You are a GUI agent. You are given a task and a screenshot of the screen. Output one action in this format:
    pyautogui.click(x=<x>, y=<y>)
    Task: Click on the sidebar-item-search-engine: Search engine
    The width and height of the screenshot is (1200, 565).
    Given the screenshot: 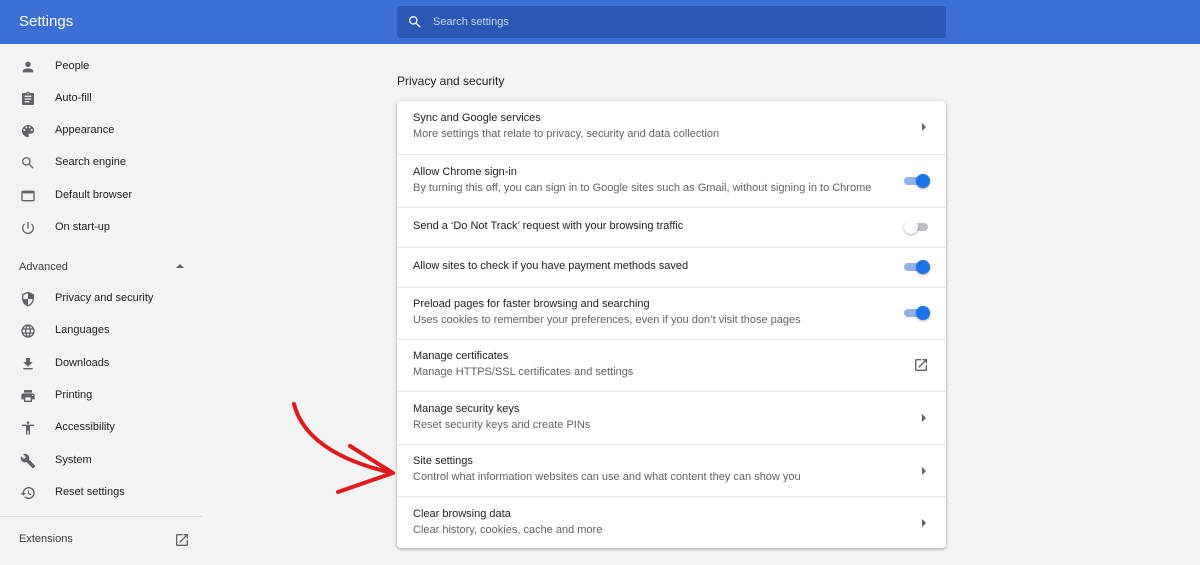 What is the action you would take?
    pyautogui.click(x=101, y=163)
    